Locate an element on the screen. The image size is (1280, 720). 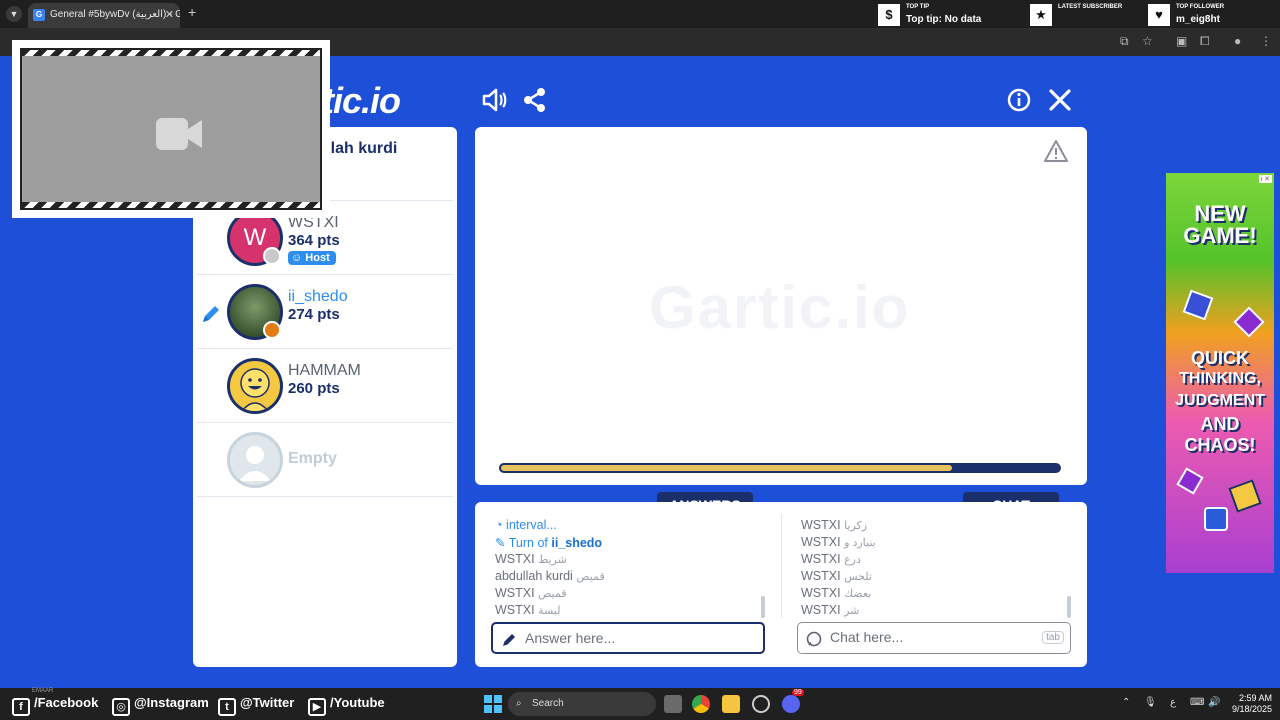
microphone-icon: 🎙 is located at coordinates (1150, 702).